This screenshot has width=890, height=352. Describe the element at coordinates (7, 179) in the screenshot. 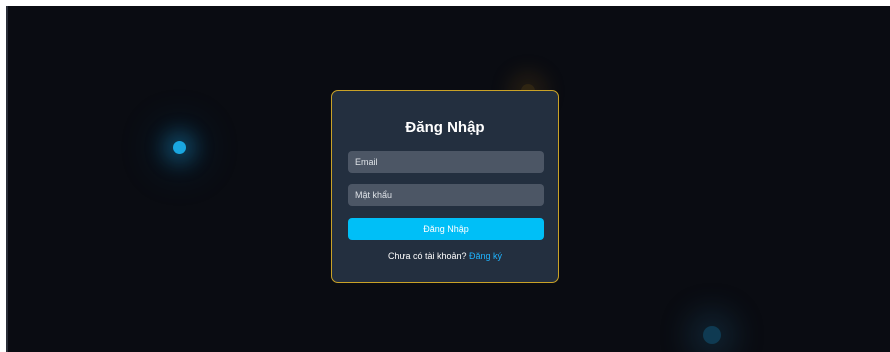

I see `window-edge` at that location.